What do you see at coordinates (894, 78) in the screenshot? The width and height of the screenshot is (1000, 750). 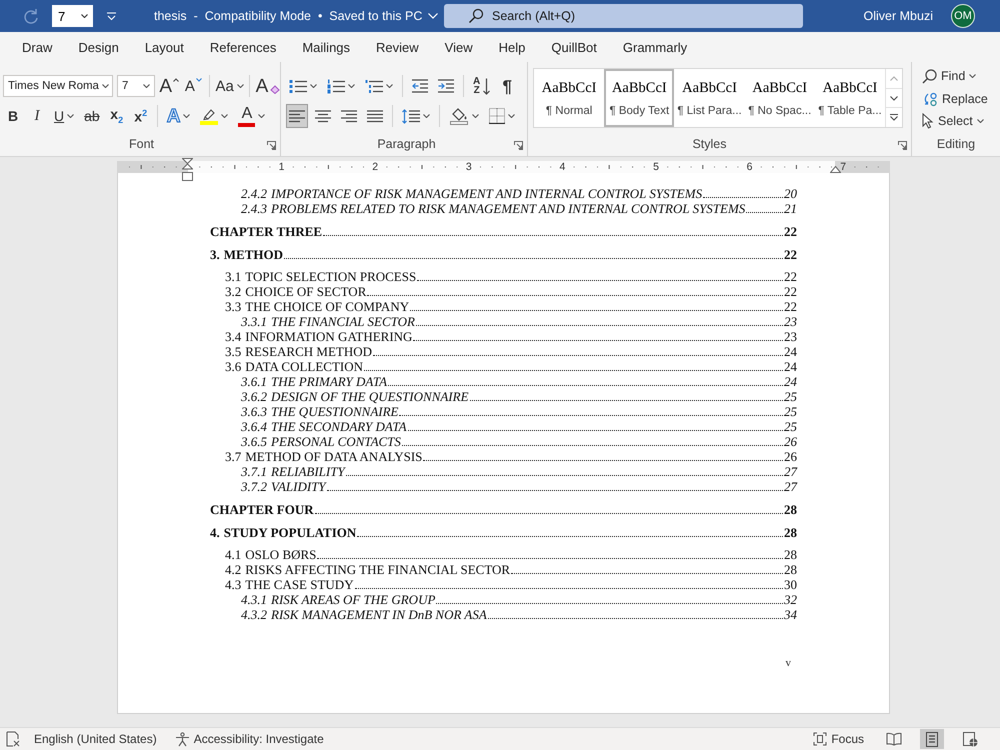 I see `scroll-up-icon` at bounding box center [894, 78].